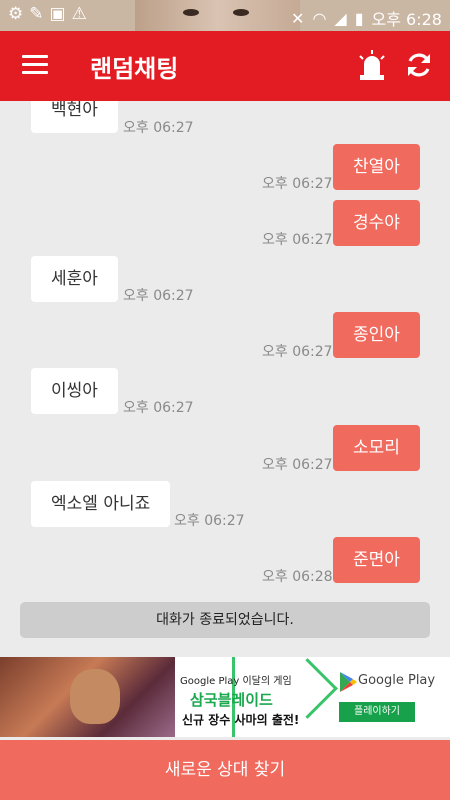 The height and width of the screenshot is (800, 450). Describe the element at coordinates (419, 65) in the screenshot. I see `refresh-icon` at that location.